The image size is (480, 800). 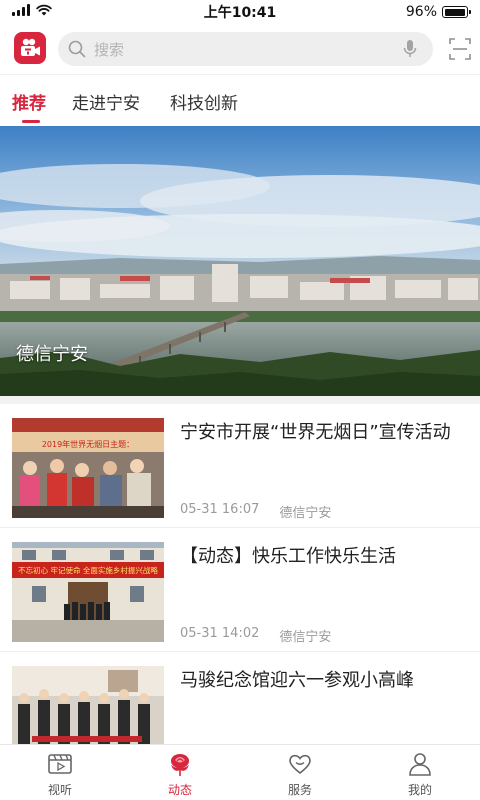 I want to click on search-icon, so click(x=77, y=49).